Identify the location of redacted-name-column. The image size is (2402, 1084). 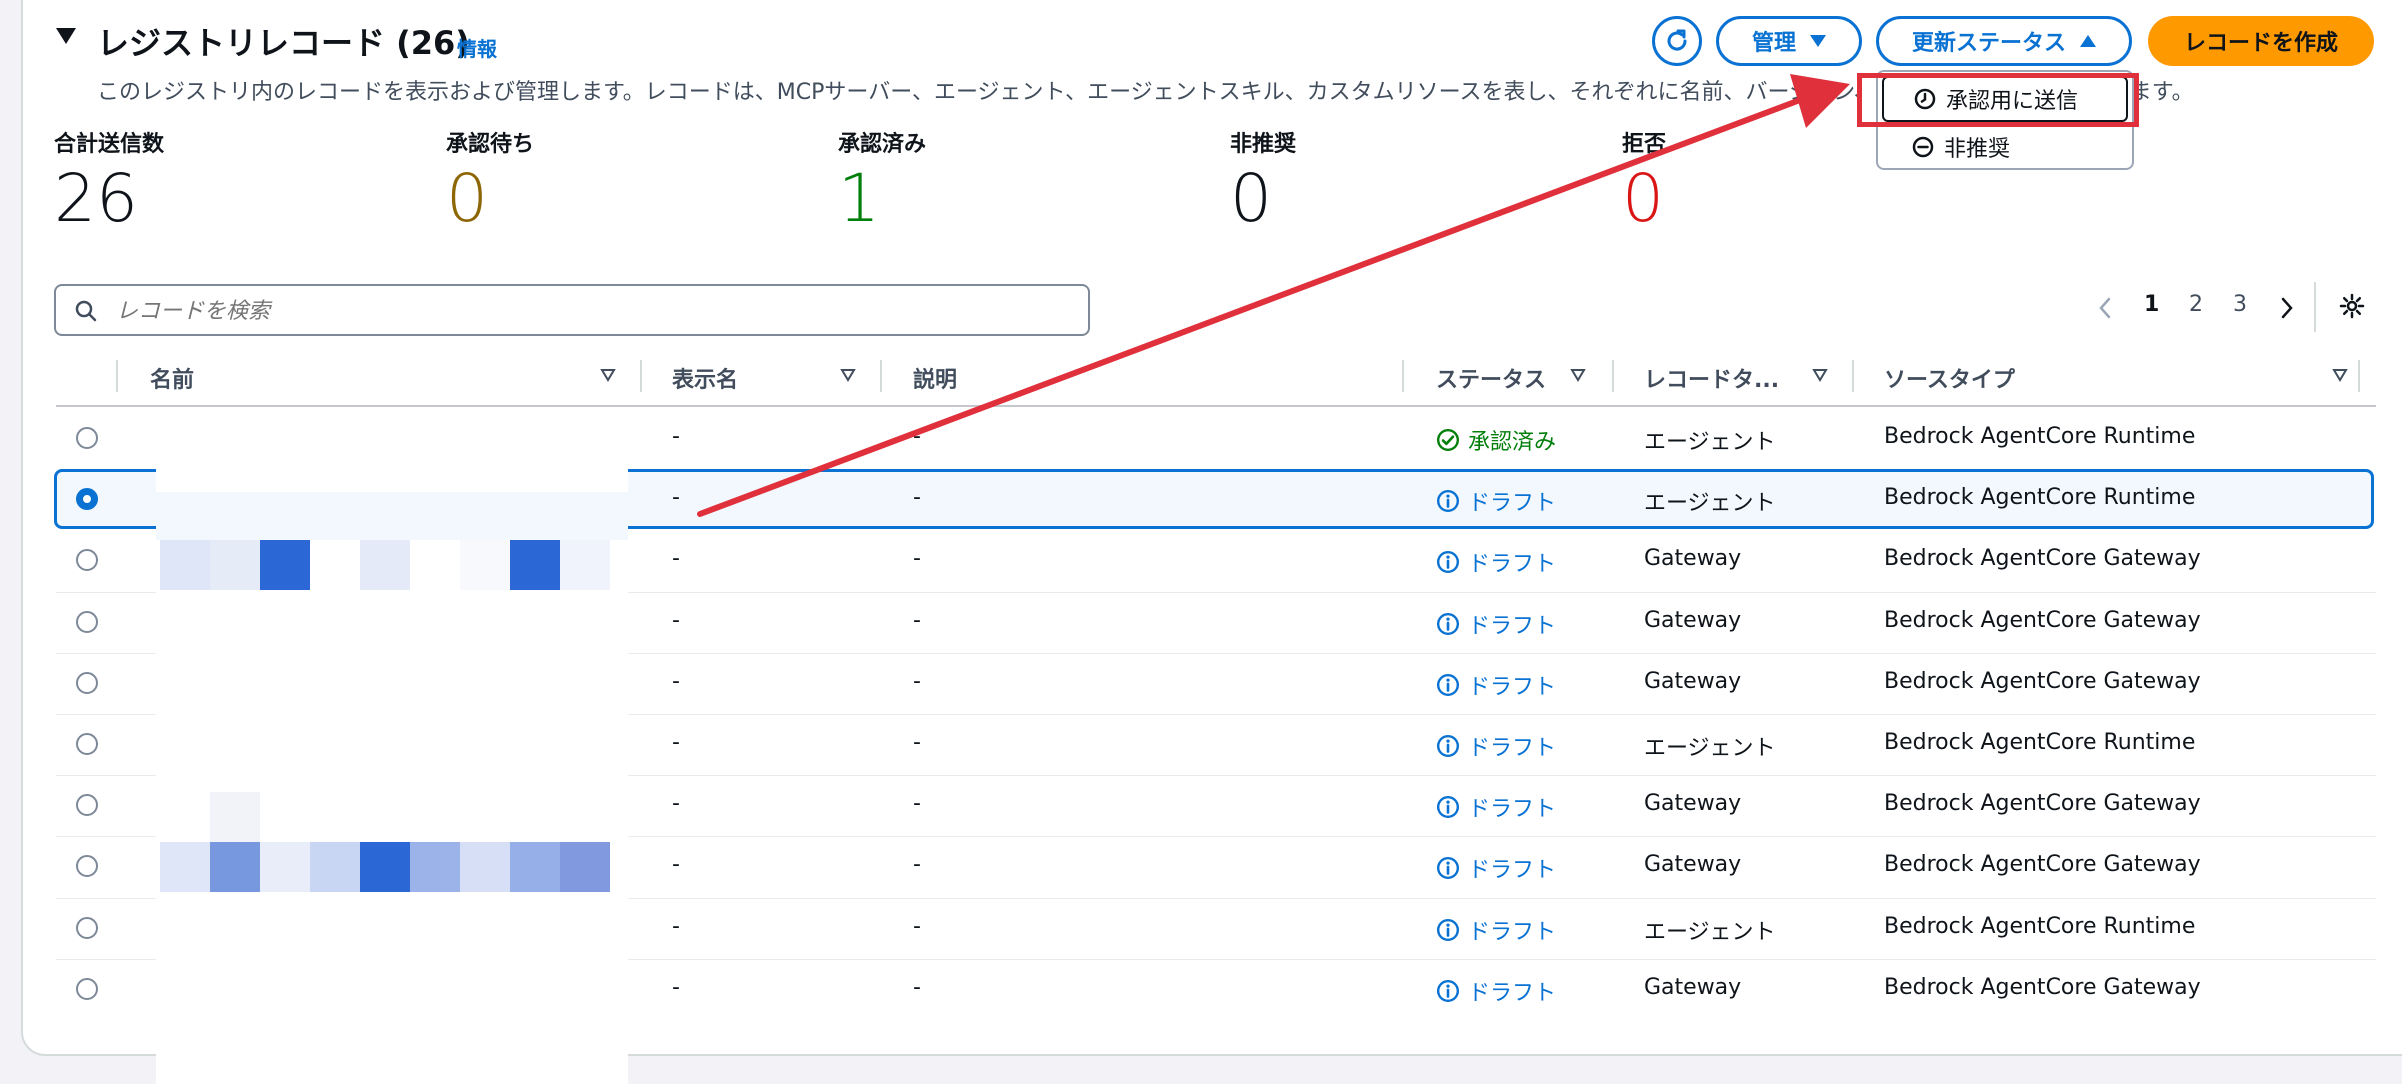
(392, 748).